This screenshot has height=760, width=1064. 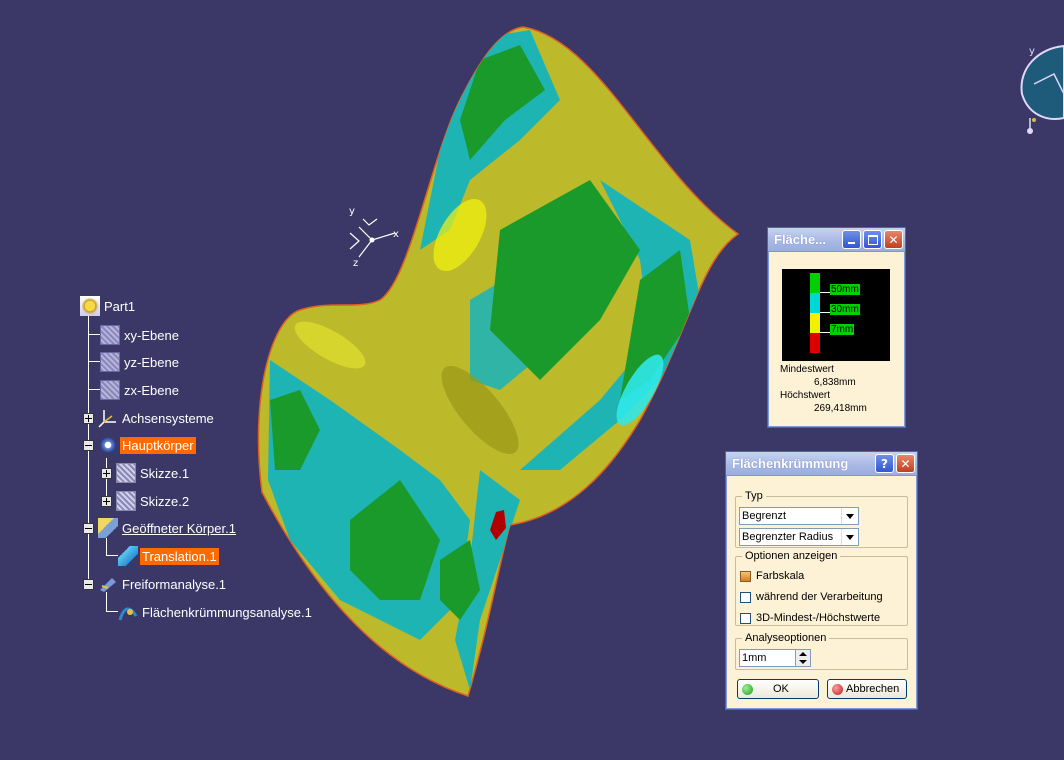 I want to click on curvature-analysis-icon, so click(x=128, y=614).